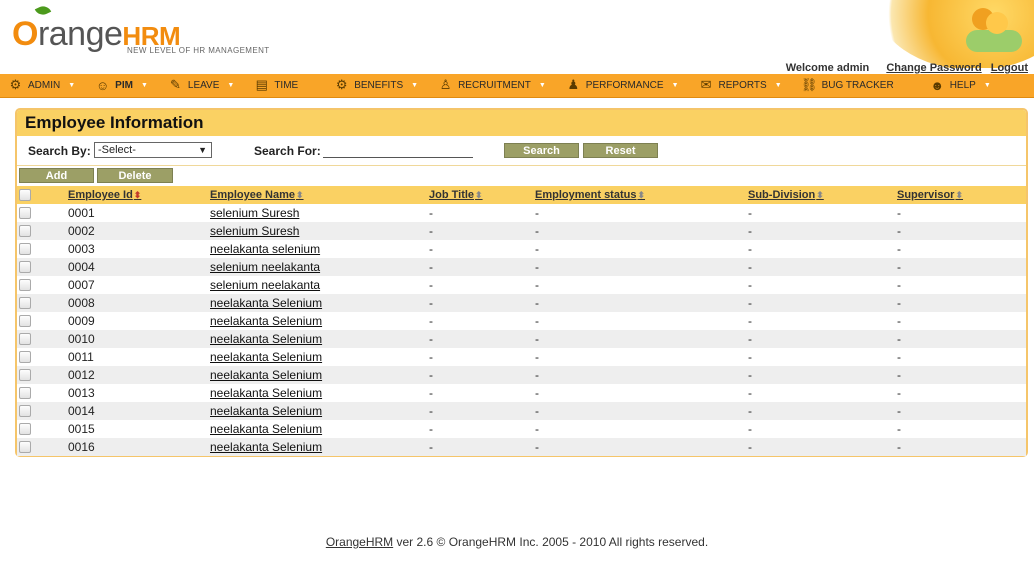 Image resolution: width=1034 pixels, height=576 pixels. Describe the element at coordinates (56, 175) in the screenshot. I see `add-button: Add` at that location.